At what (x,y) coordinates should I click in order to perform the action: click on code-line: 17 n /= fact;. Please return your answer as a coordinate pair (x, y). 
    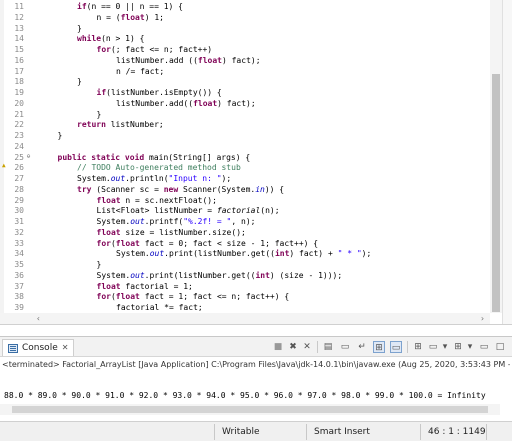
    Looking at the image, I should click on (247, 72).